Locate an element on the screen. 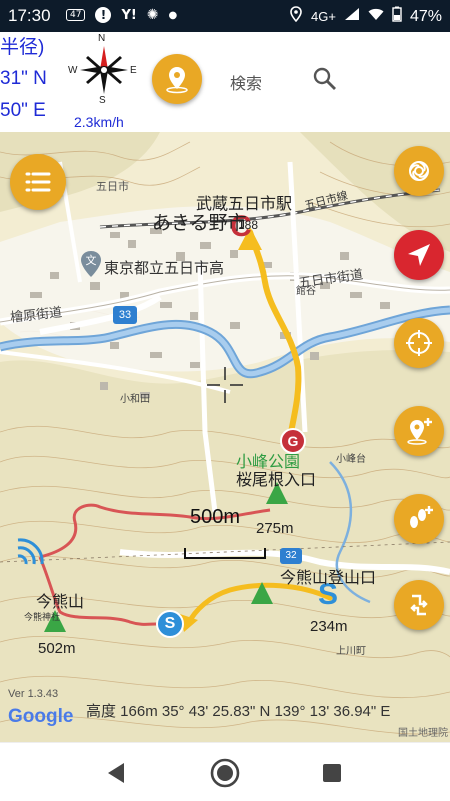  status-notification-icons: 47 ! Y! ✺ ● is located at coordinates (121, 15).